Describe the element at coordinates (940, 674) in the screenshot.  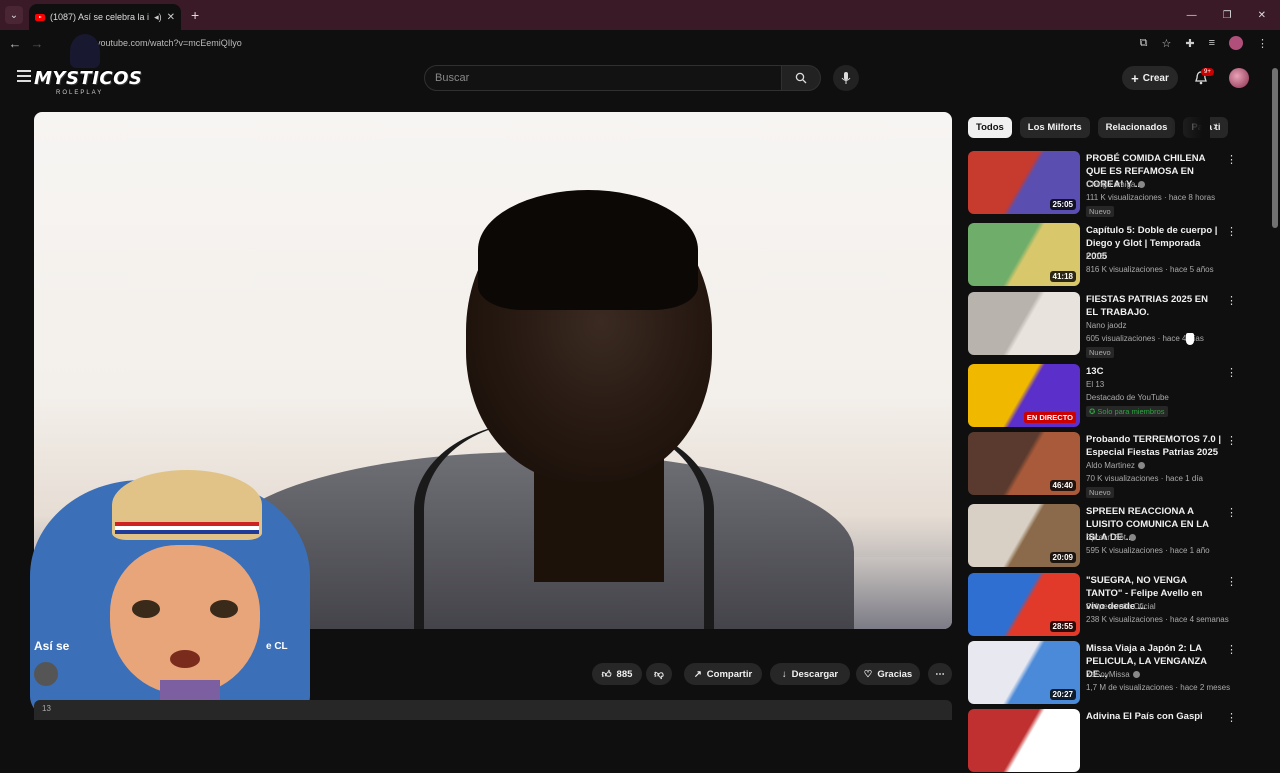
I see `more-actions-button: ⋯` at that location.